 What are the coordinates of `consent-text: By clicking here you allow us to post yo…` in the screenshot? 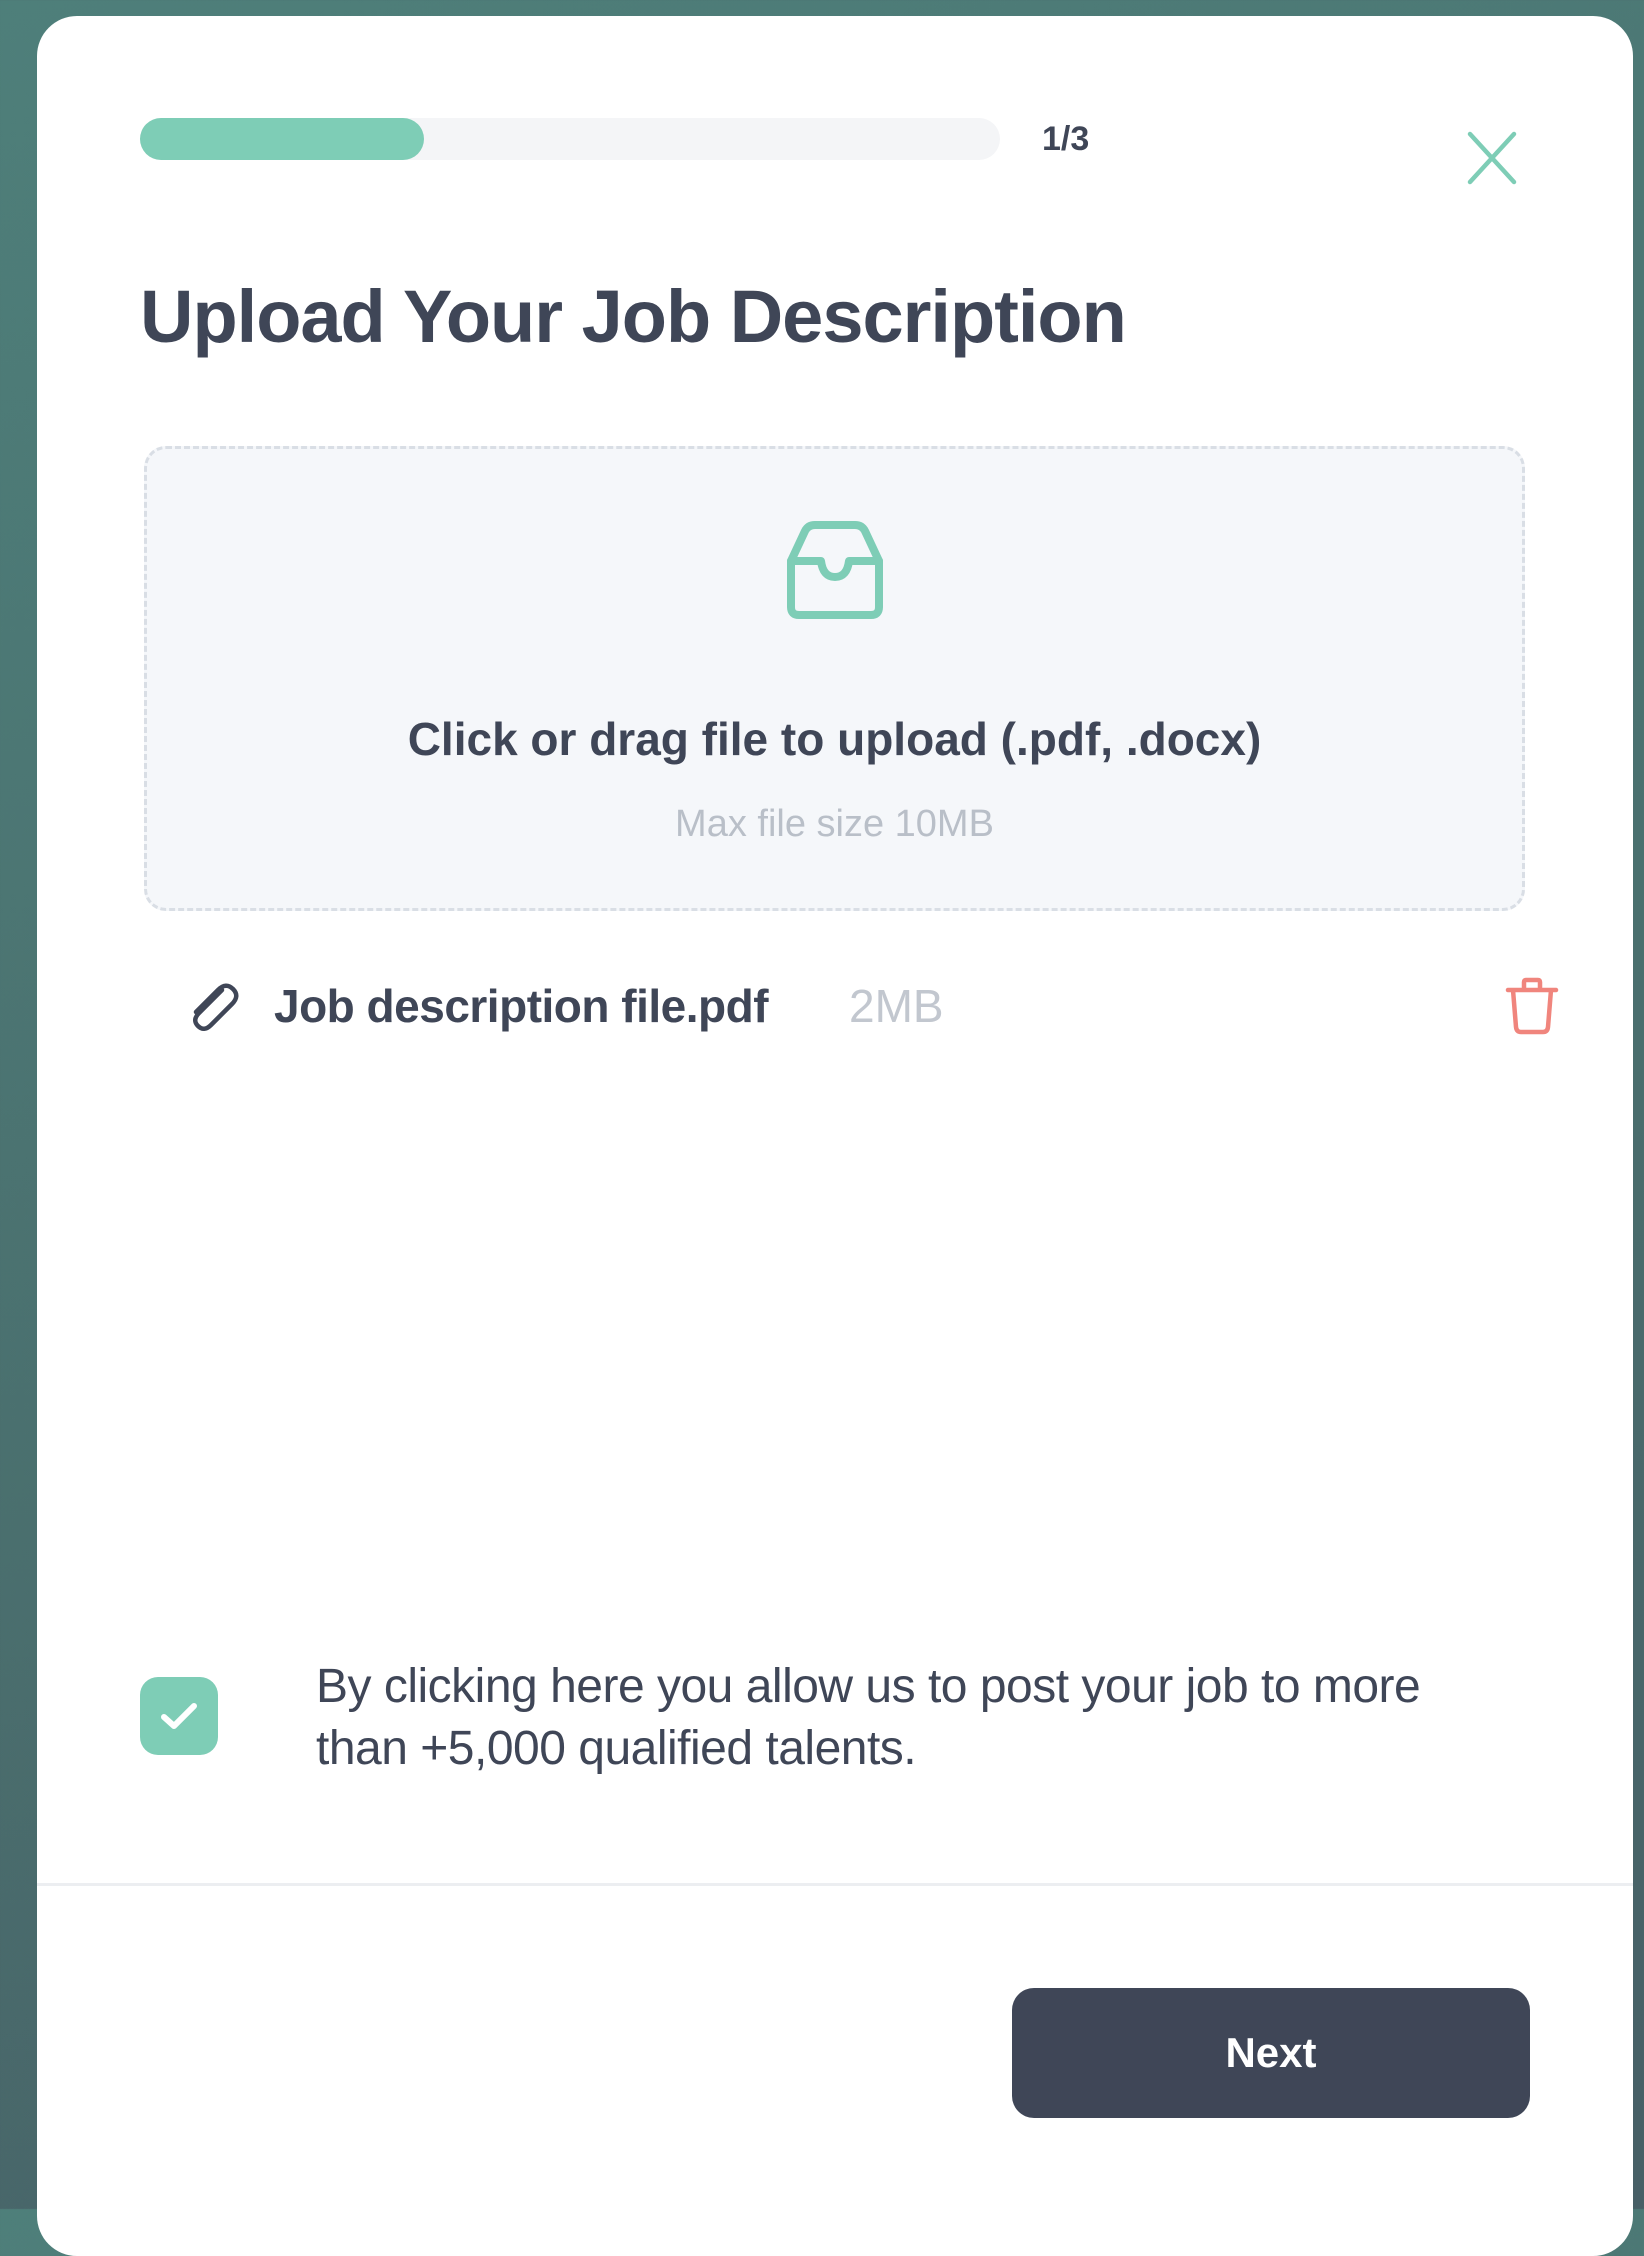 It's located at (868, 1717).